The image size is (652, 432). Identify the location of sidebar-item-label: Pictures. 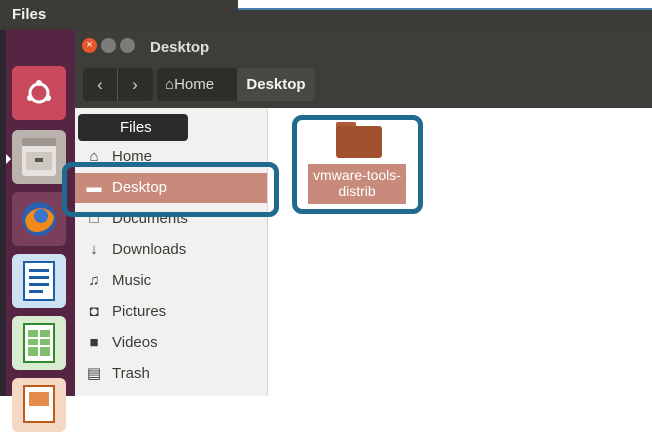
(139, 311).